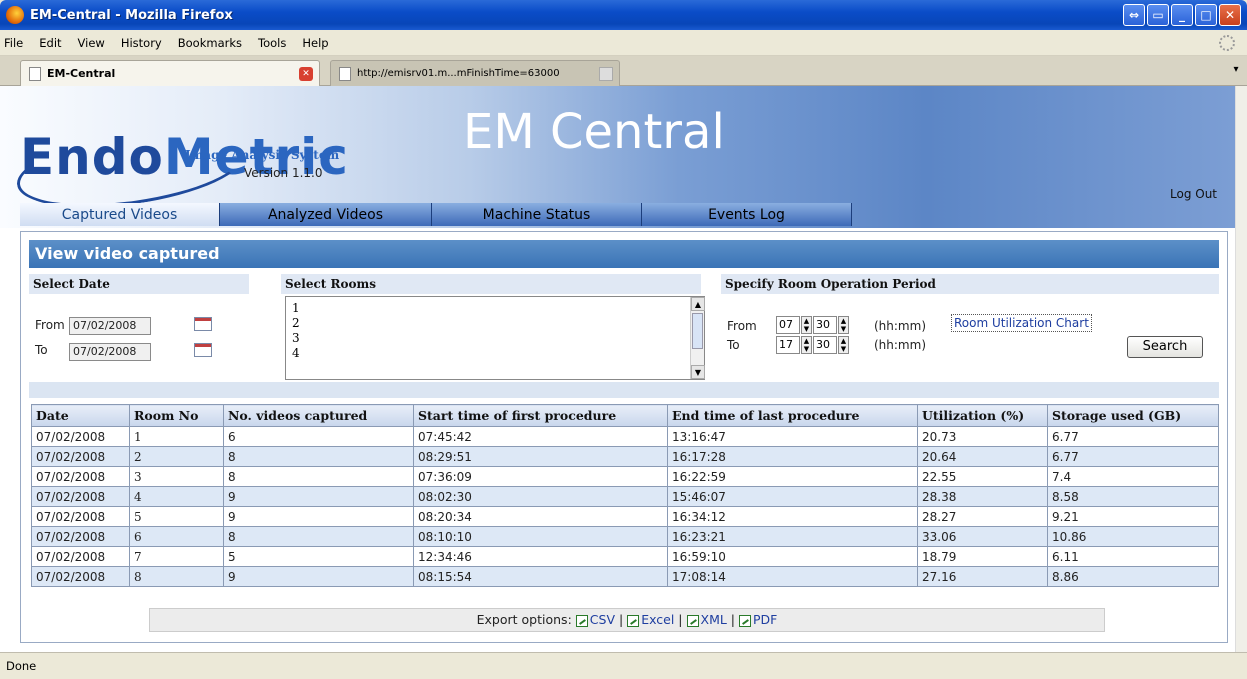 The image size is (1247, 679). I want to click on menu-file: File, so click(13, 43).